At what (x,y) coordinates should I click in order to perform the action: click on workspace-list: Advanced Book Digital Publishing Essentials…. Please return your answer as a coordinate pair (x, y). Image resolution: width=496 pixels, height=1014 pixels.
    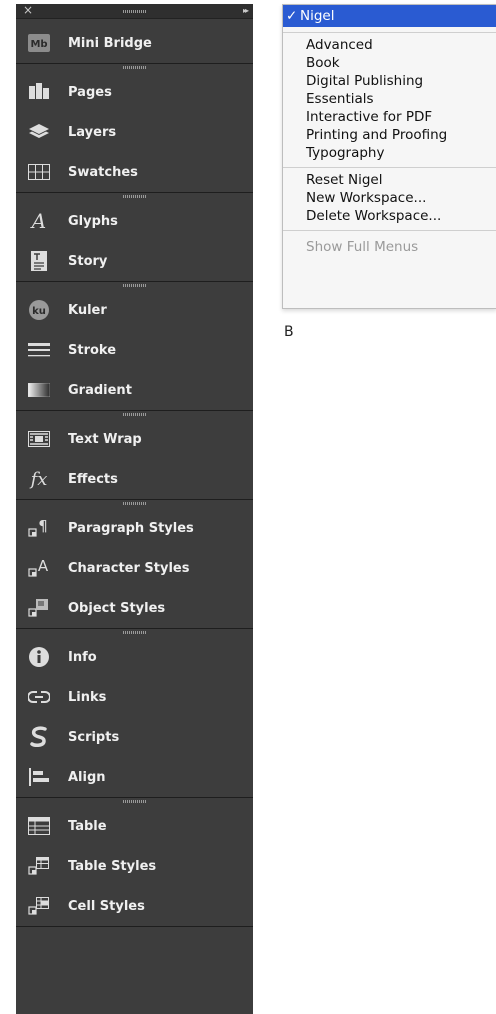
    Looking at the image, I should click on (389, 99).